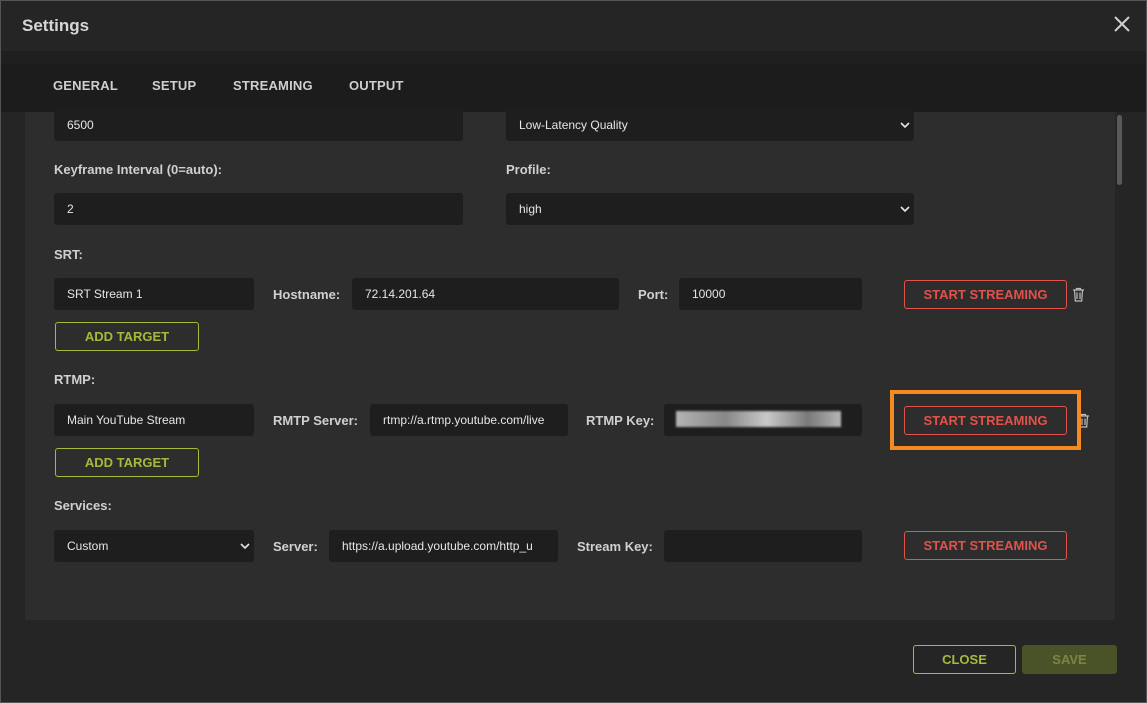 This screenshot has height=703, width=1147. I want to click on services-server-label: Server:, so click(295, 546).